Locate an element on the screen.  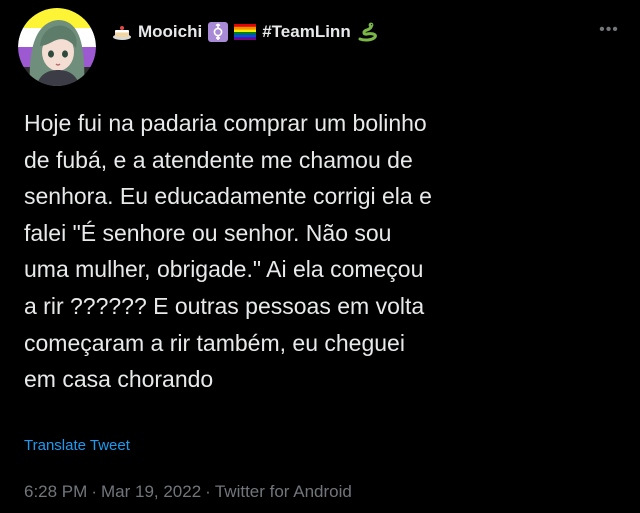
snake-icon is located at coordinates (368, 32).